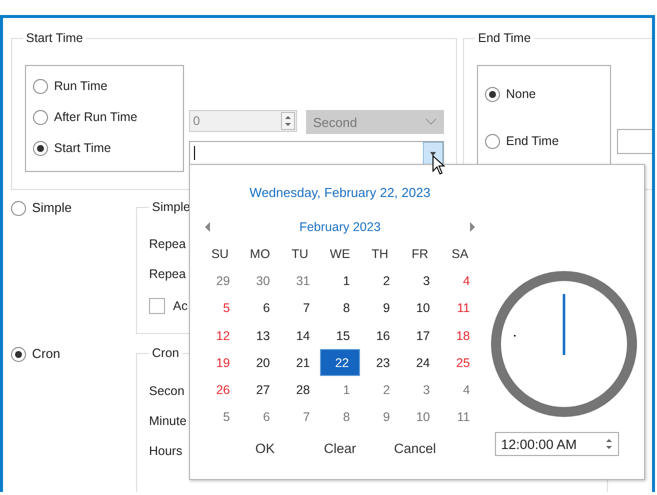 Image resolution: width=657 pixels, height=495 pixels. What do you see at coordinates (70, 86) in the screenshot?
I see `radio-button: Run Time` at bounding box center [70, 86].